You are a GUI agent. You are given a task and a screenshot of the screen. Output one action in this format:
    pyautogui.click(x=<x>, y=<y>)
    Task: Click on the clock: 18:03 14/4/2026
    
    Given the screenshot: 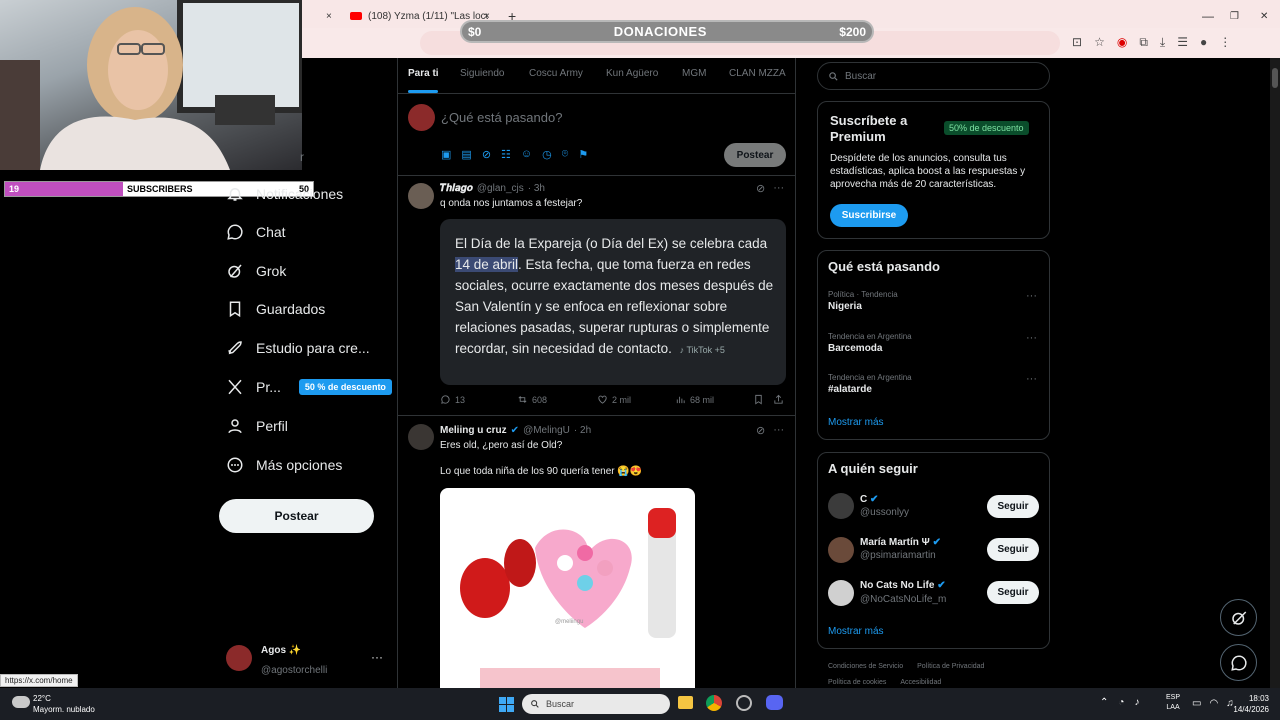 What is the action you would take?
    pyautogui.click(x=1246, y=704)
    